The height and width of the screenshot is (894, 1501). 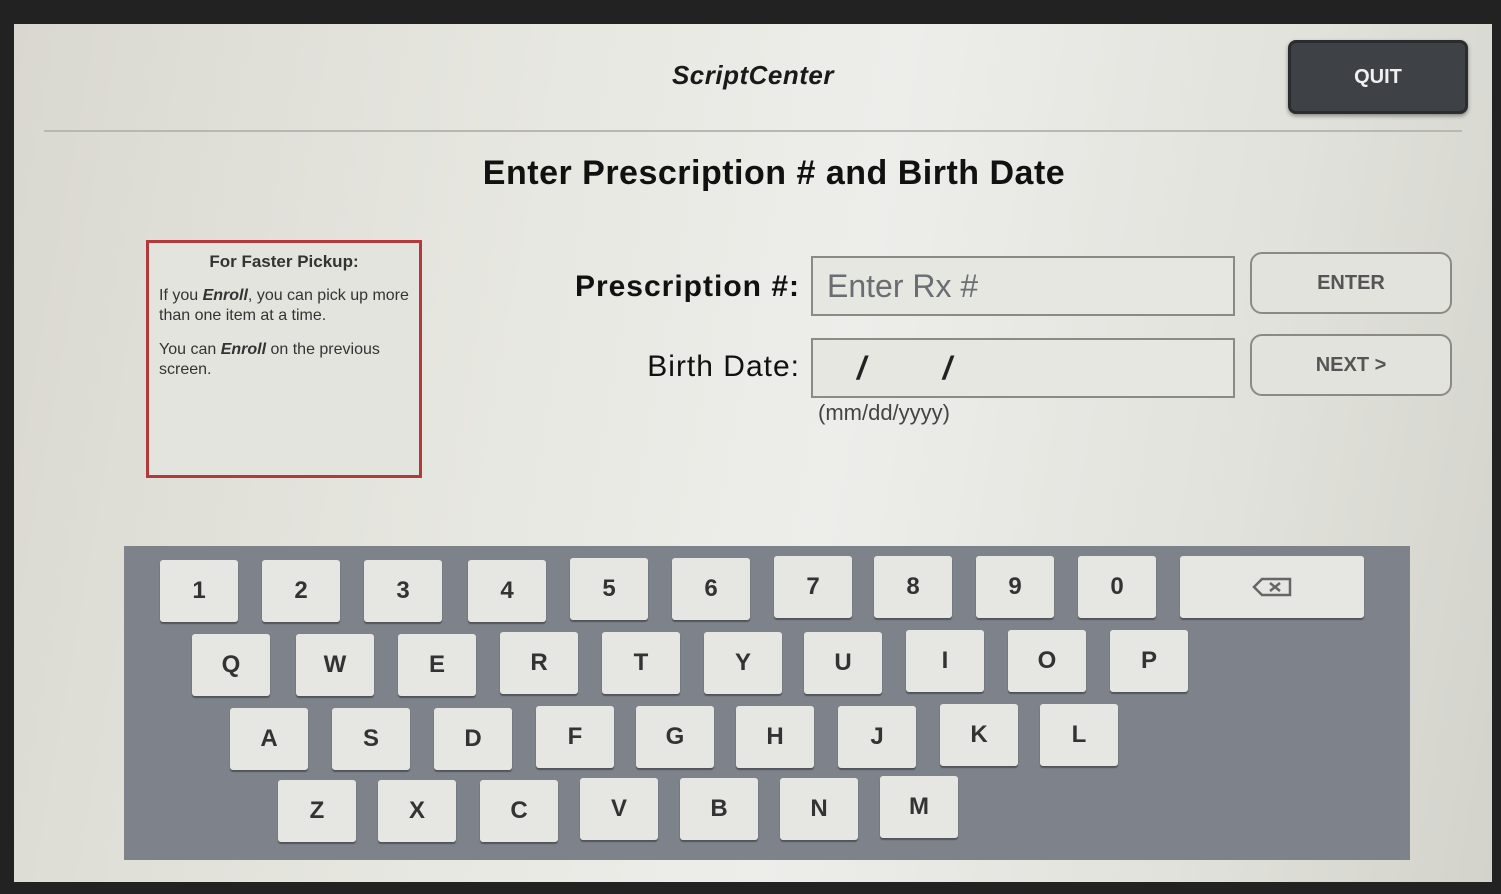 What do you see at coordinates (945, 661) in the screenshot?
I see `key-i: I` at bounding box center [945, 661].